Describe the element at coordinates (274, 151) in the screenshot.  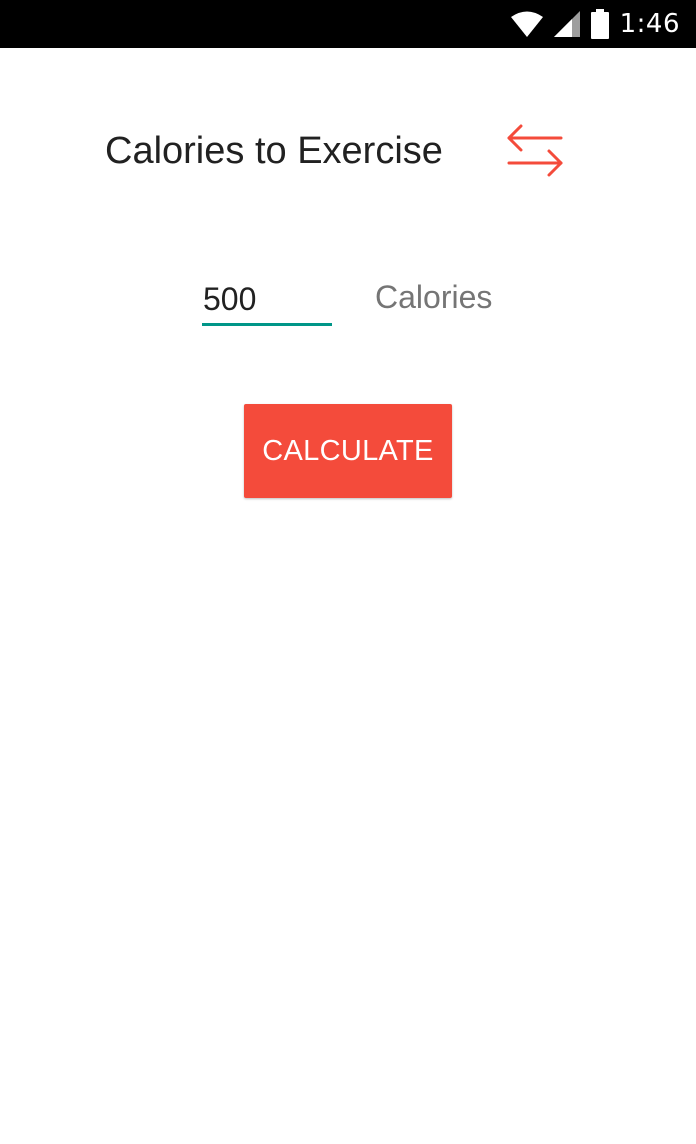
I see `page-title: Calories to Exercise` at that location.